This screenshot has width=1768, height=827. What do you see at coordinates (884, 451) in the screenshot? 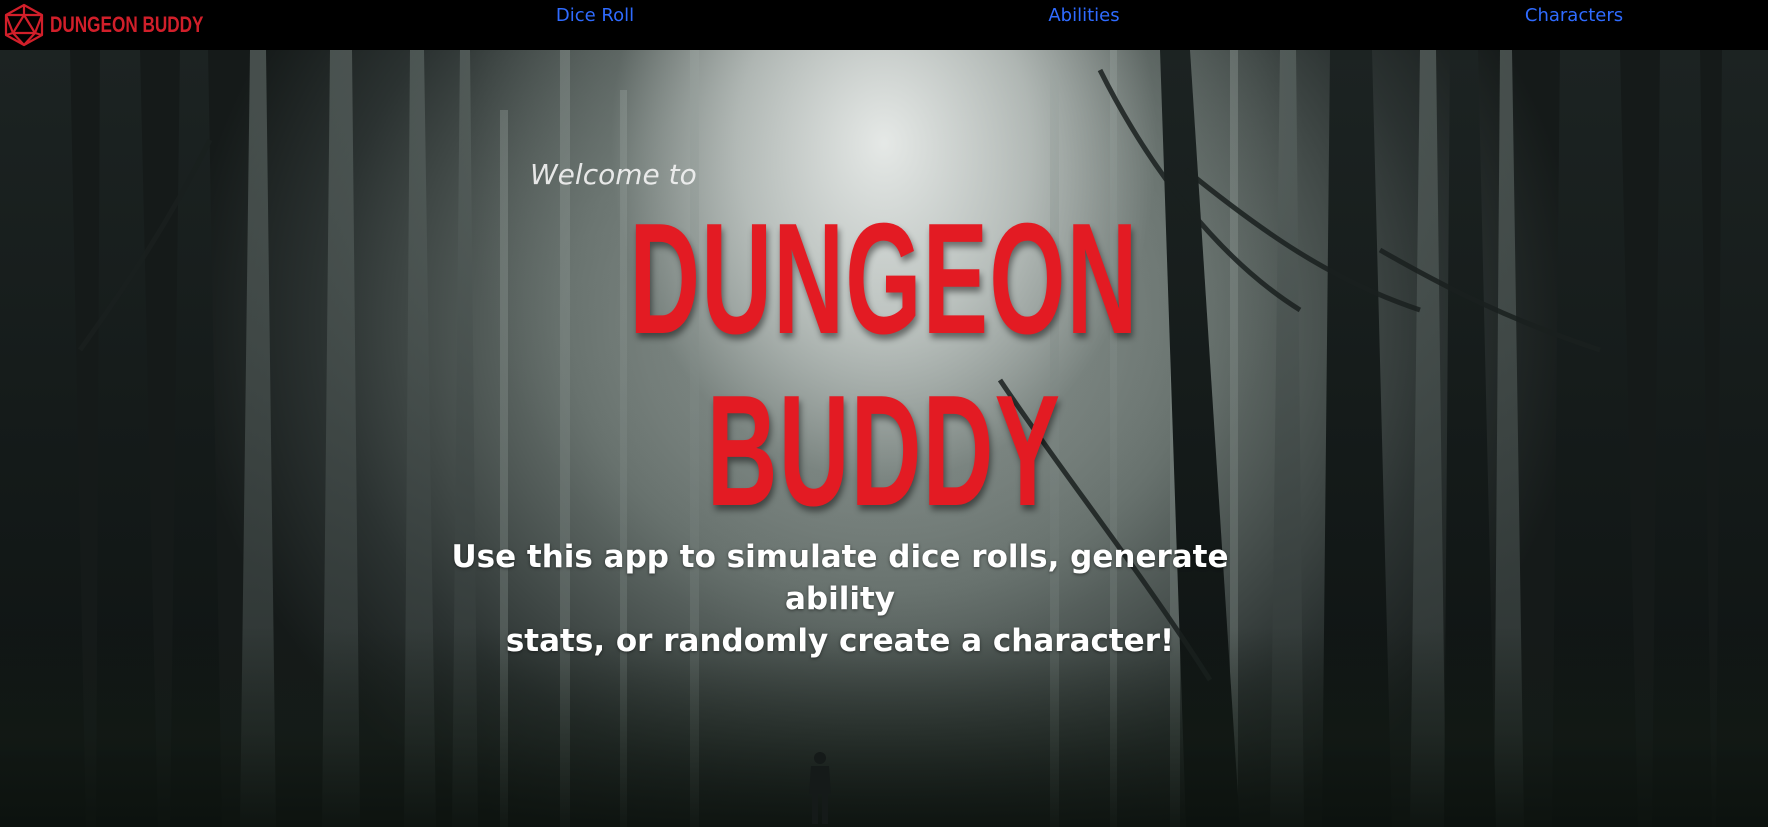
I see `hero-title-line-2: BUDDY` at bounding box center [884, 451].